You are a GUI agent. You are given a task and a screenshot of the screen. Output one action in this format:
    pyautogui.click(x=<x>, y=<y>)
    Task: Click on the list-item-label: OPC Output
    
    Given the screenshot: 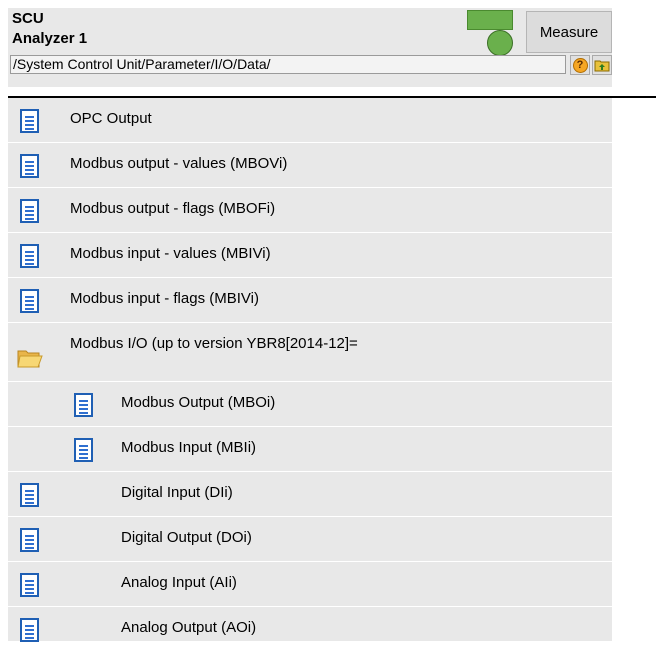 What is the action you would take?
    pyautogui.click(x=111, y=118)
    